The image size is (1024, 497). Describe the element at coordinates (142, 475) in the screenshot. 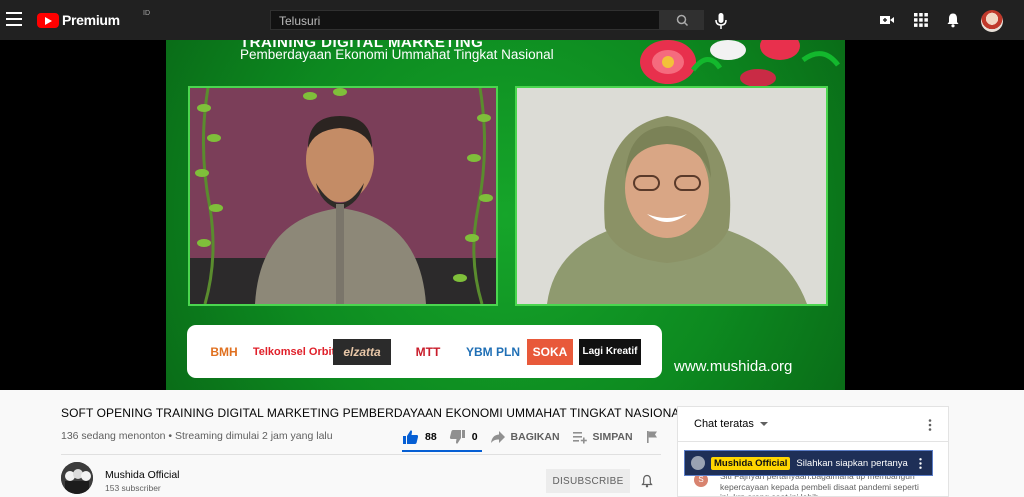

I see `channel-name: Mushida Official` at that location.